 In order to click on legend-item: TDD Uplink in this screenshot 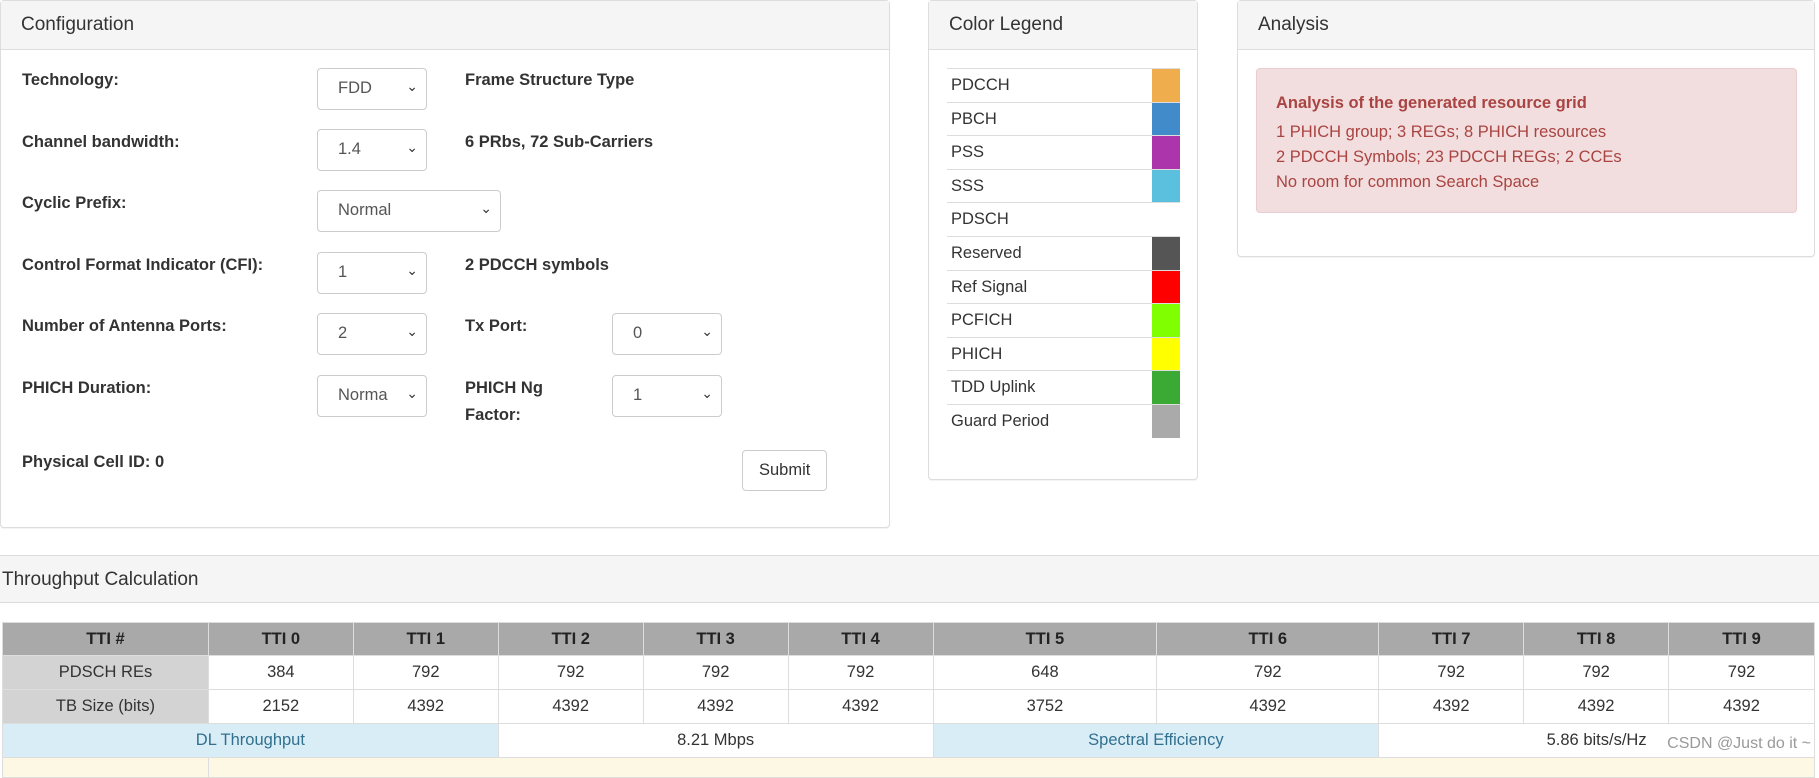, I will do `click(1063, 387)`.